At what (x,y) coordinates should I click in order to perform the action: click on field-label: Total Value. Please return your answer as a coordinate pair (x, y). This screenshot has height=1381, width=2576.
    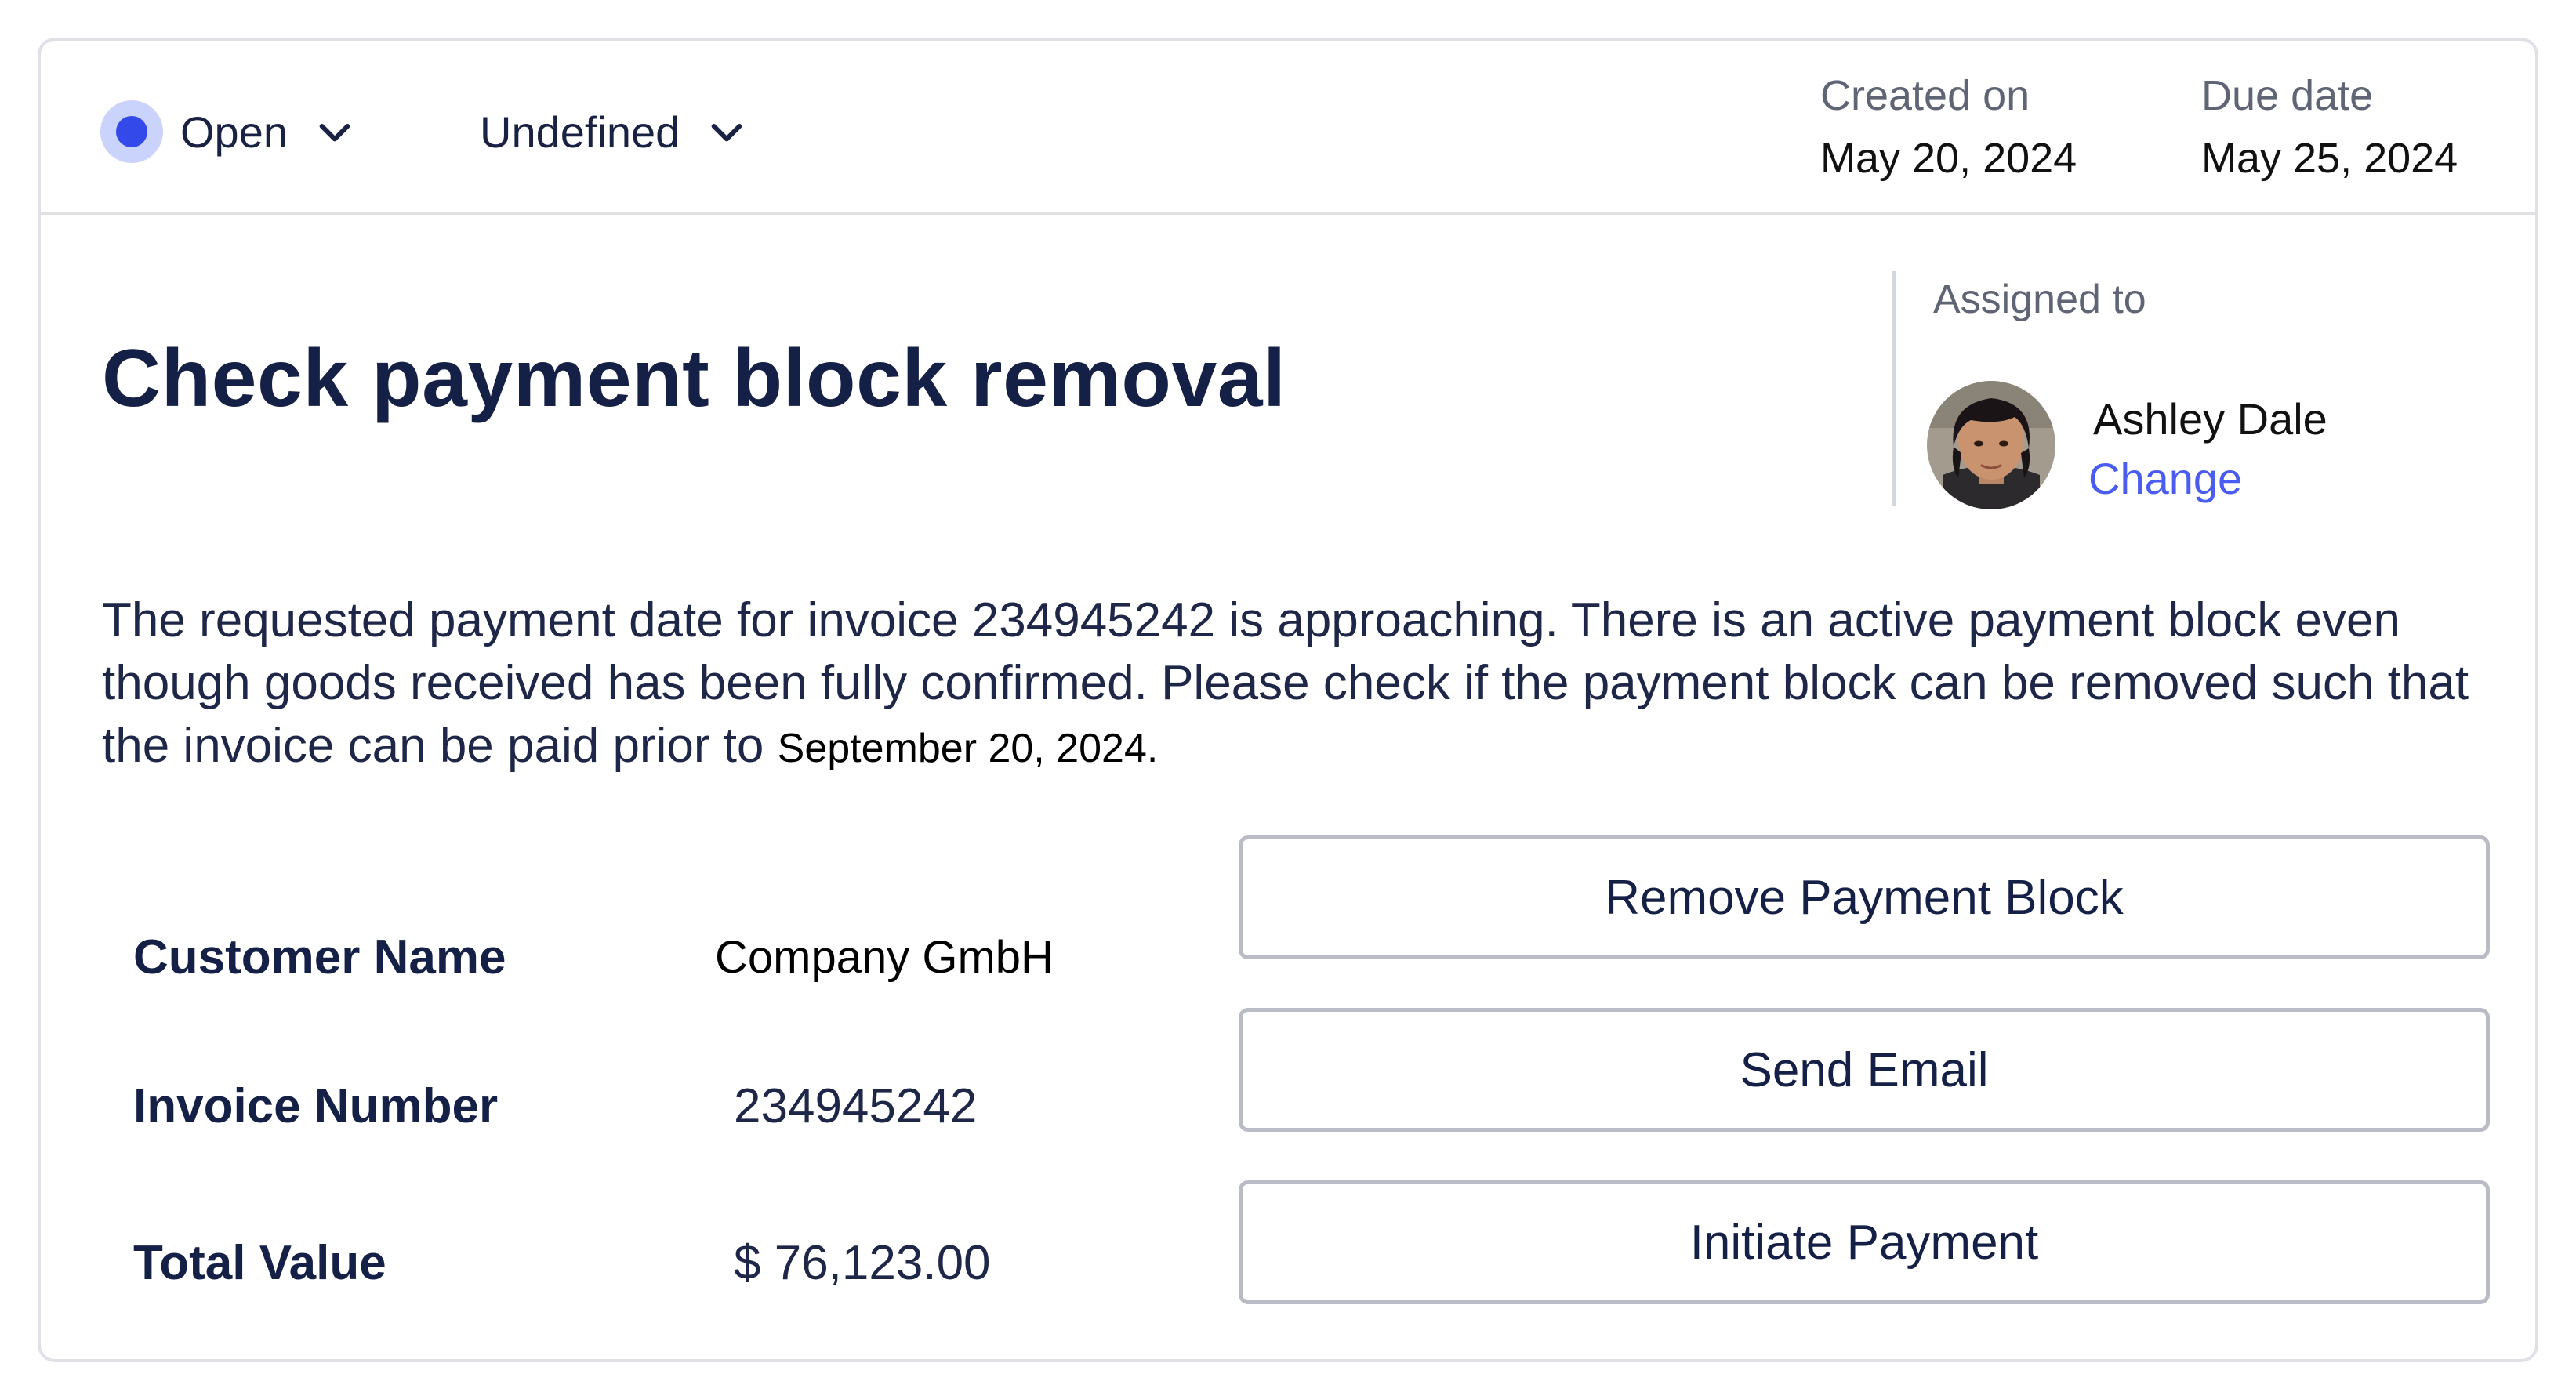
    Looking at the image, I should click on (260, 1263).